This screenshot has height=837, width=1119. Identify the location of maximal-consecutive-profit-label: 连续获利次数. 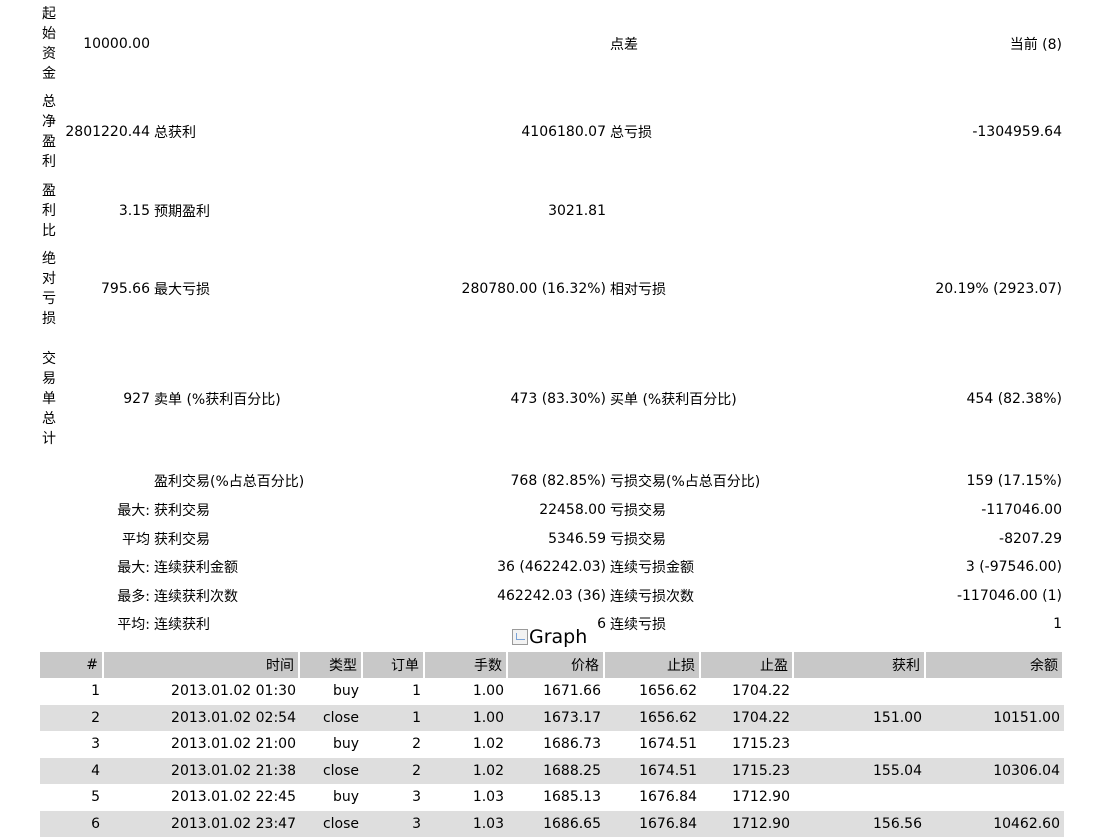
(242, 595).